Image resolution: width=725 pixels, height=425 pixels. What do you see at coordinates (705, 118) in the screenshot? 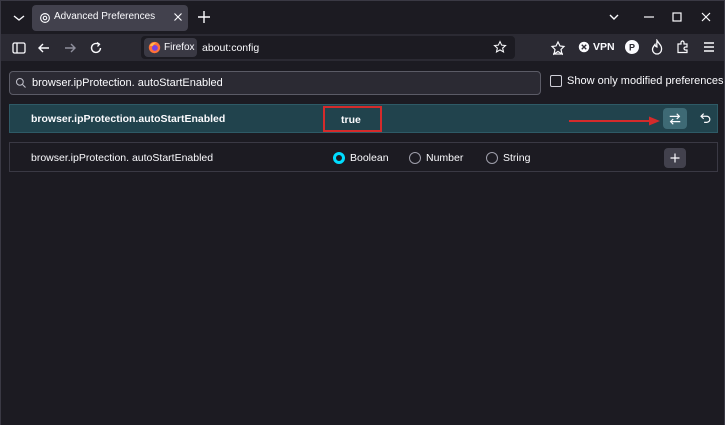
I see `reset-undo-icon` at bounding box center [705, 118].